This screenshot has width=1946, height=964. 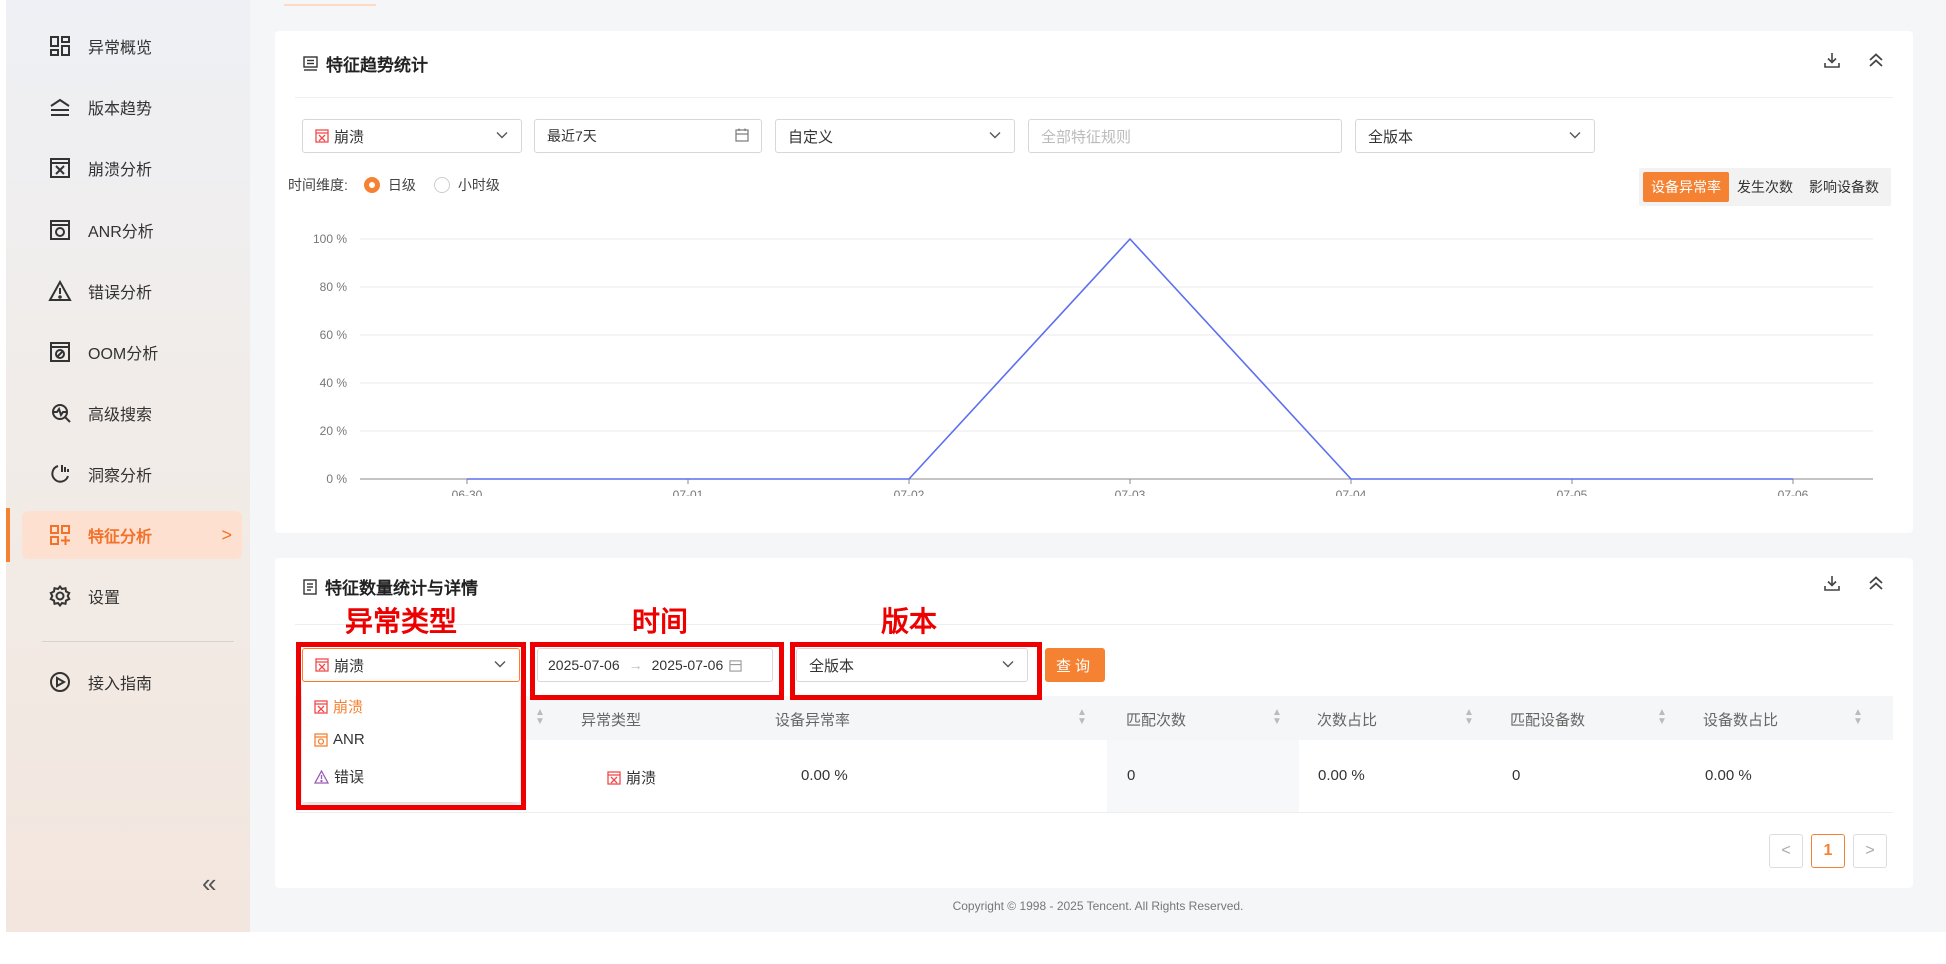 I want to click on custom-select: 自定义, so click(x=895, y=136).